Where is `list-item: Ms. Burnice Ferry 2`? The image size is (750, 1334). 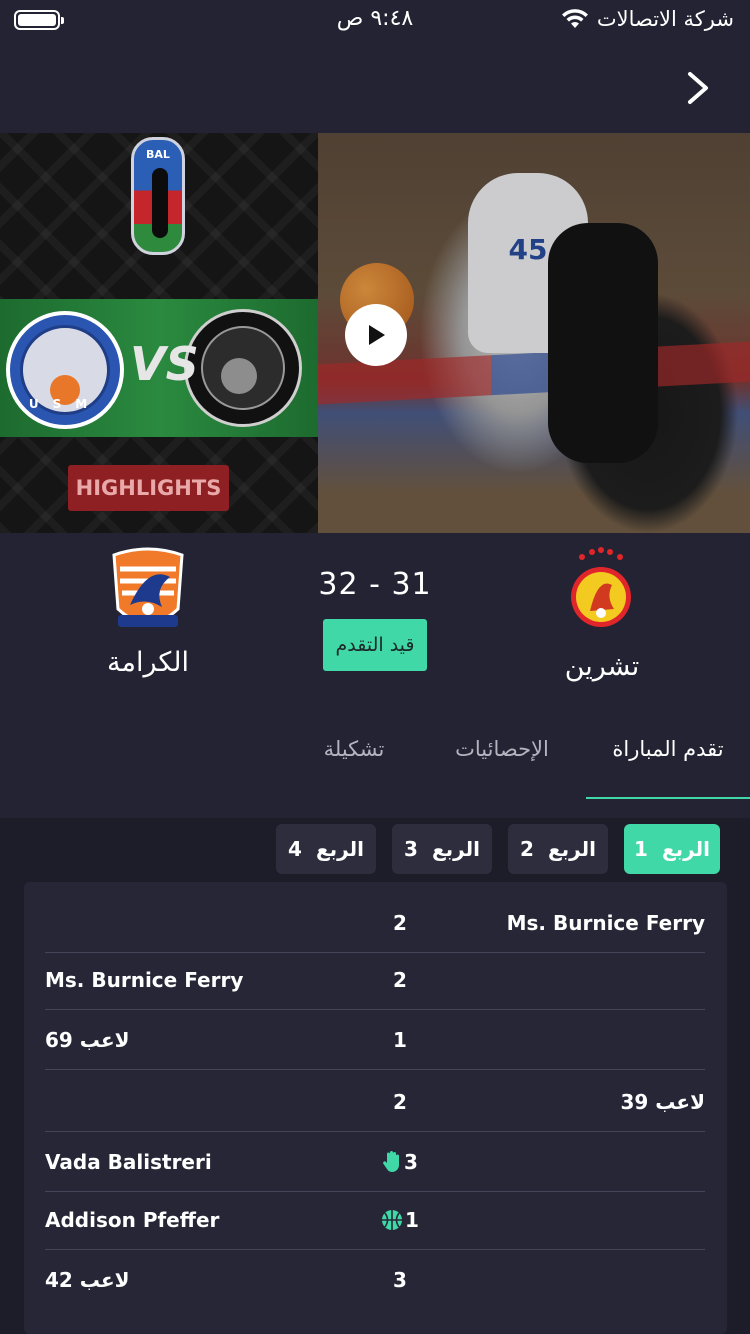 list-item: Ms. Burnice Ferry 2 is located at coordinates (375, 981).